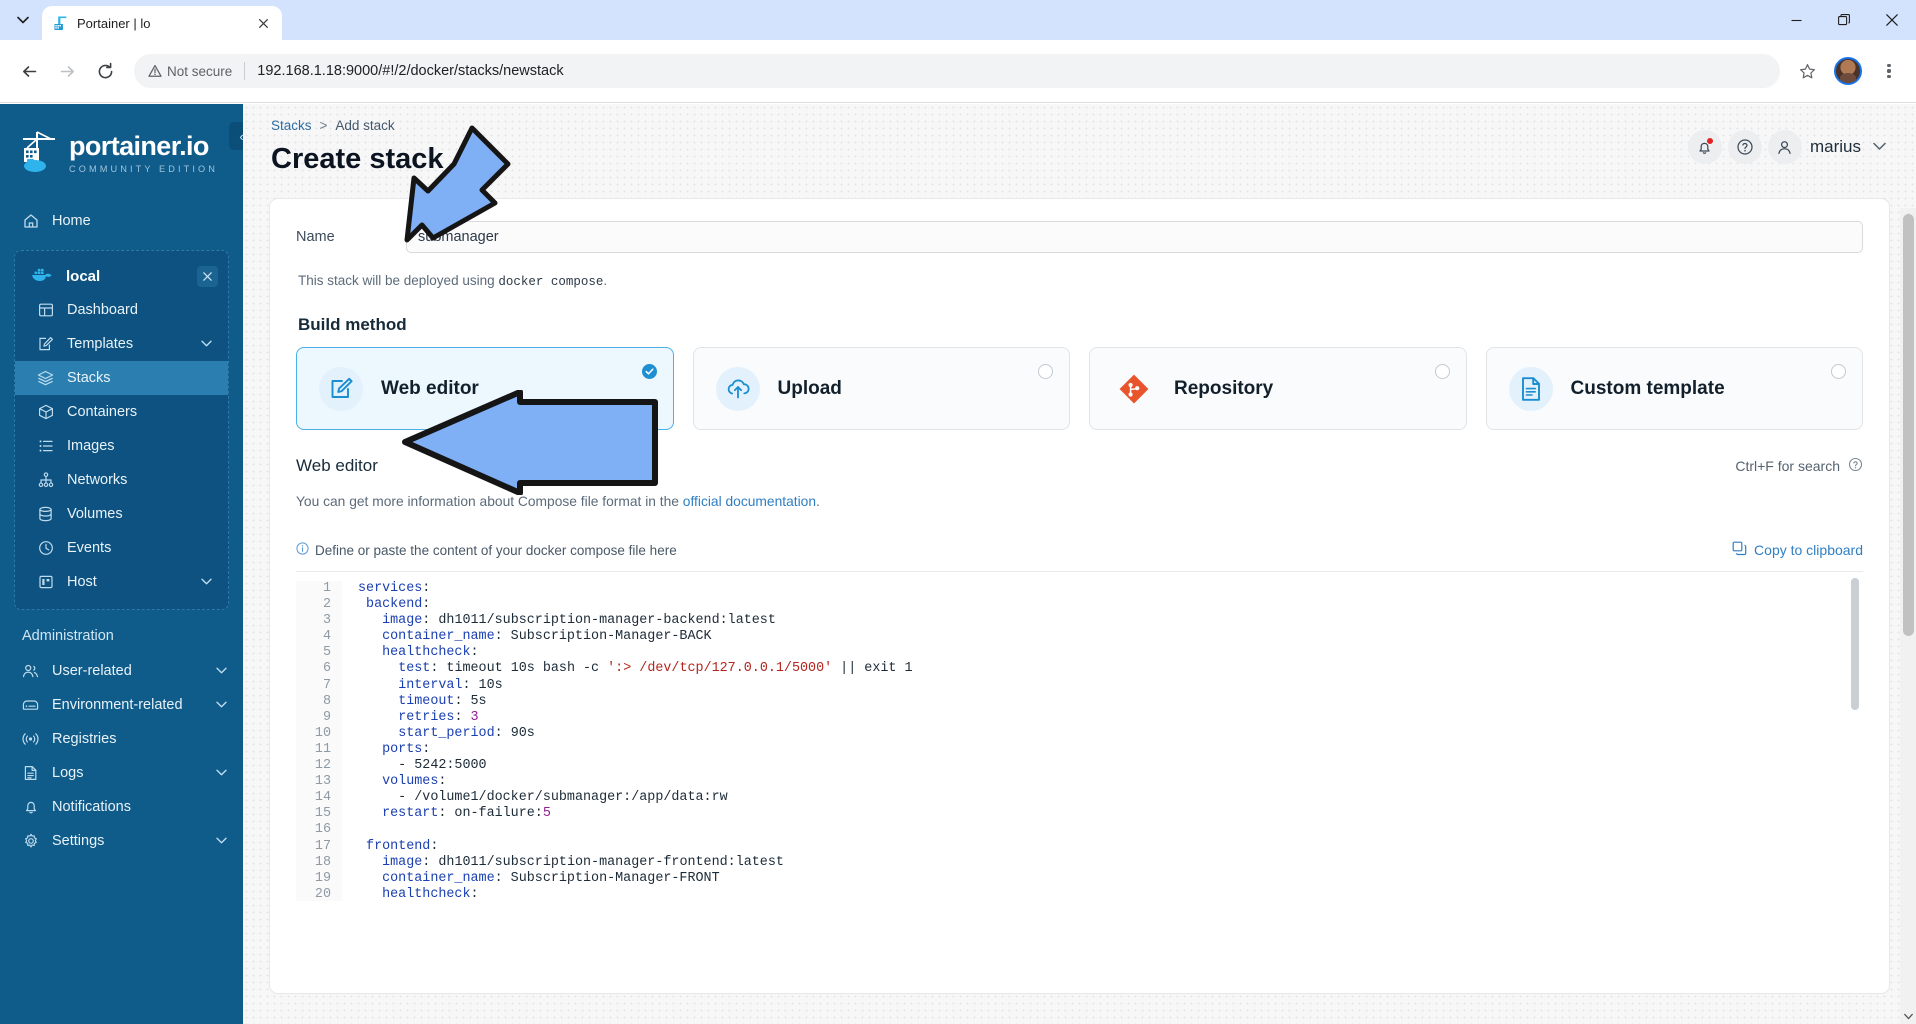 The width and height of the screenshot is (1916, 1024). What do you see at coordinates (396, 280) in the screenshot?
I see `deploy-note-prefix: This stack will be deployed using` at bounding box center [396, 280].